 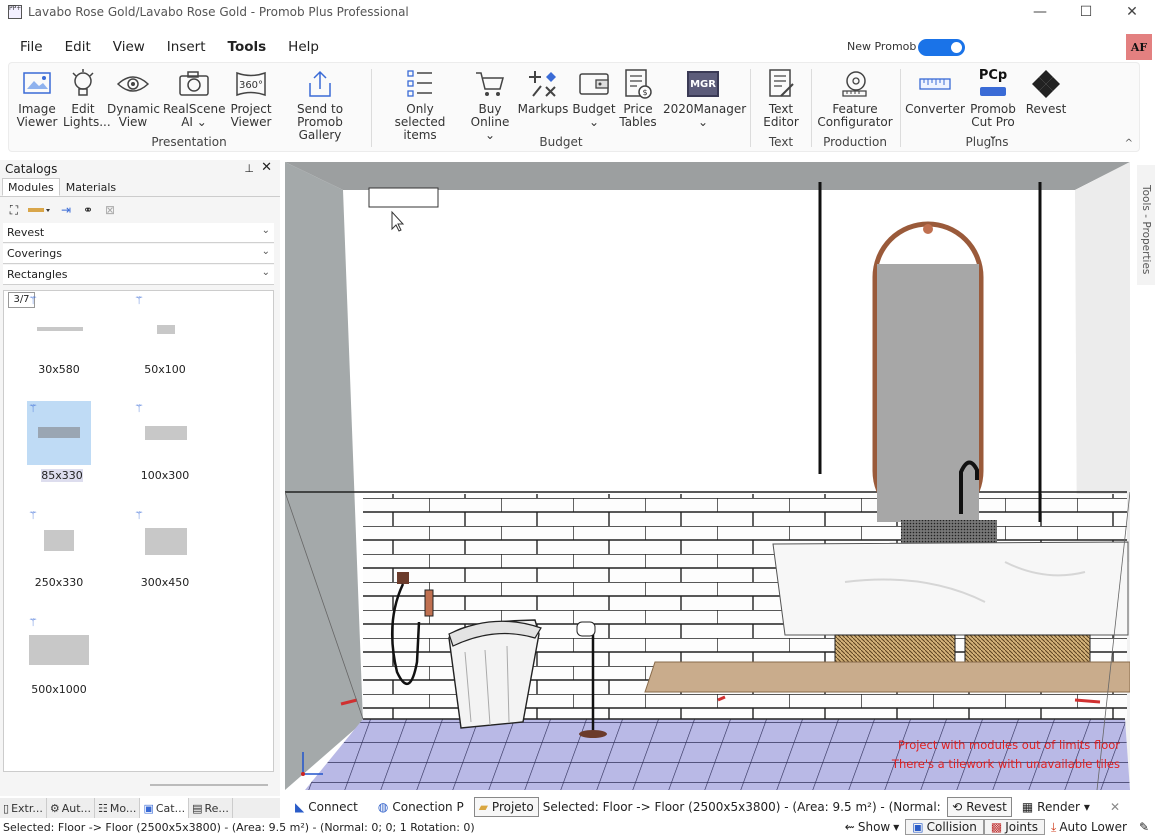 What do you see at coordinates (1139, 47) in the screenshot?
I see `user-avatar: AF` at bounding box center [1139, 47].